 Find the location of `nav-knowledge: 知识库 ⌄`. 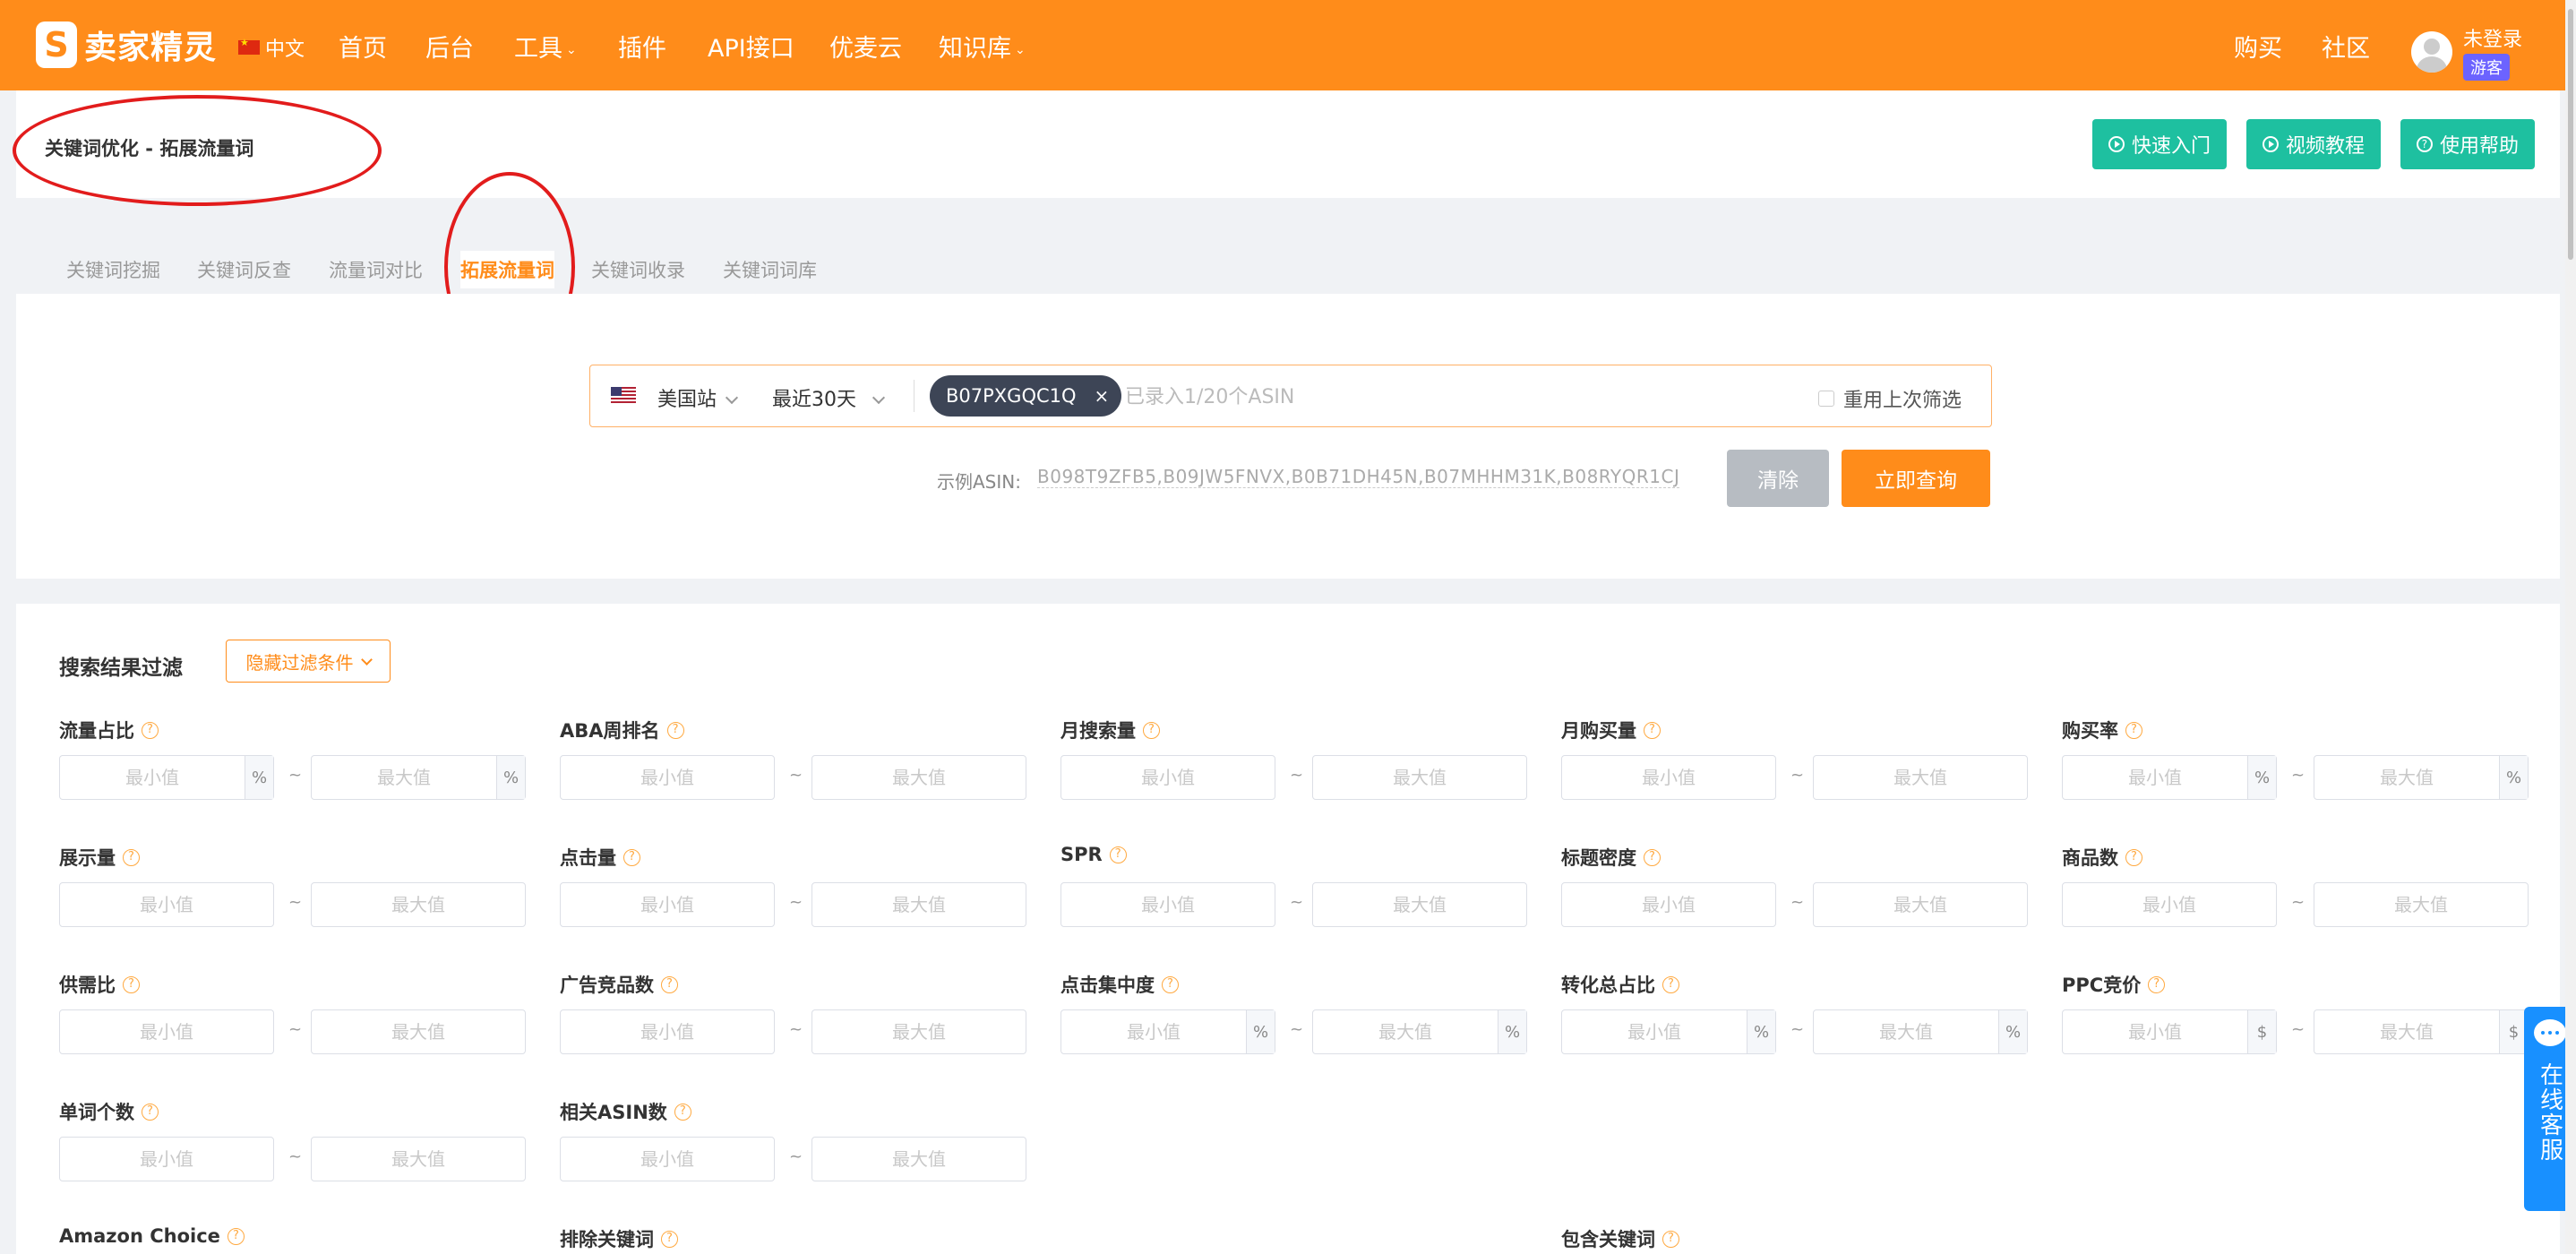

nav-knowledge: 知识库 ⌄ is located at coordinates (982, 46).